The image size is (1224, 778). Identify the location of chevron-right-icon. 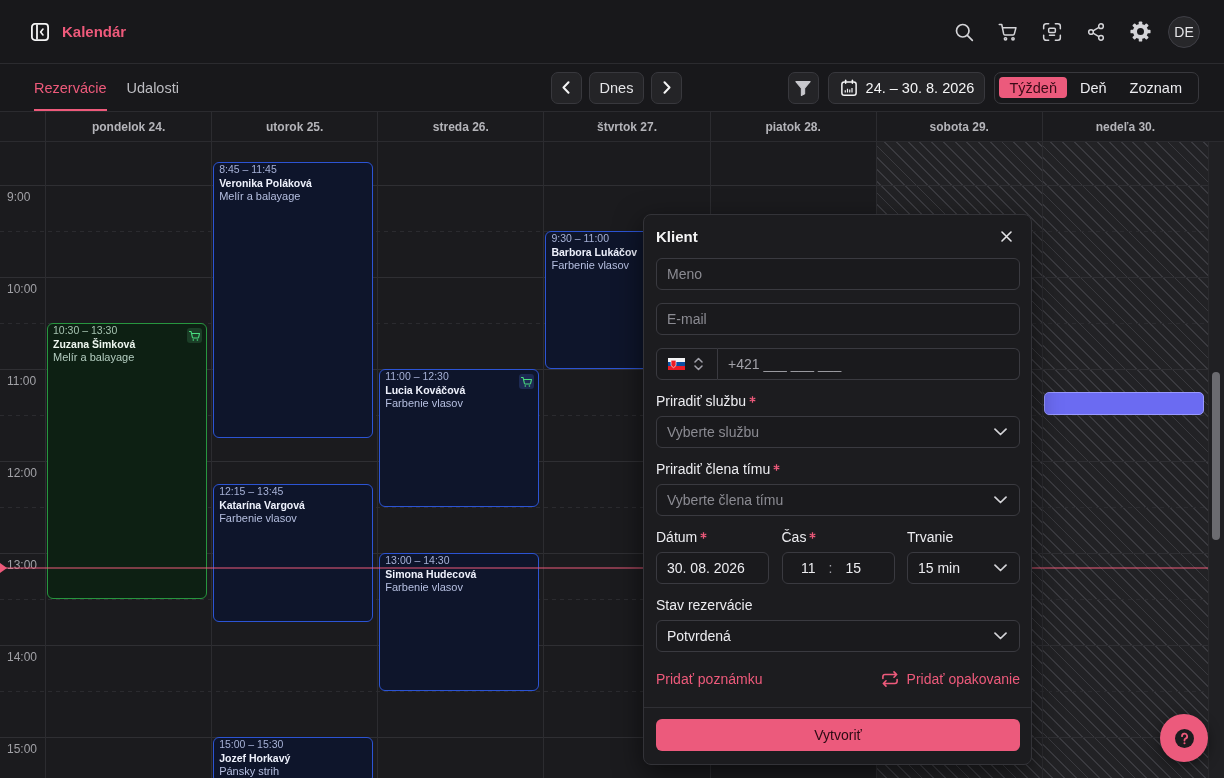
(666, 87).